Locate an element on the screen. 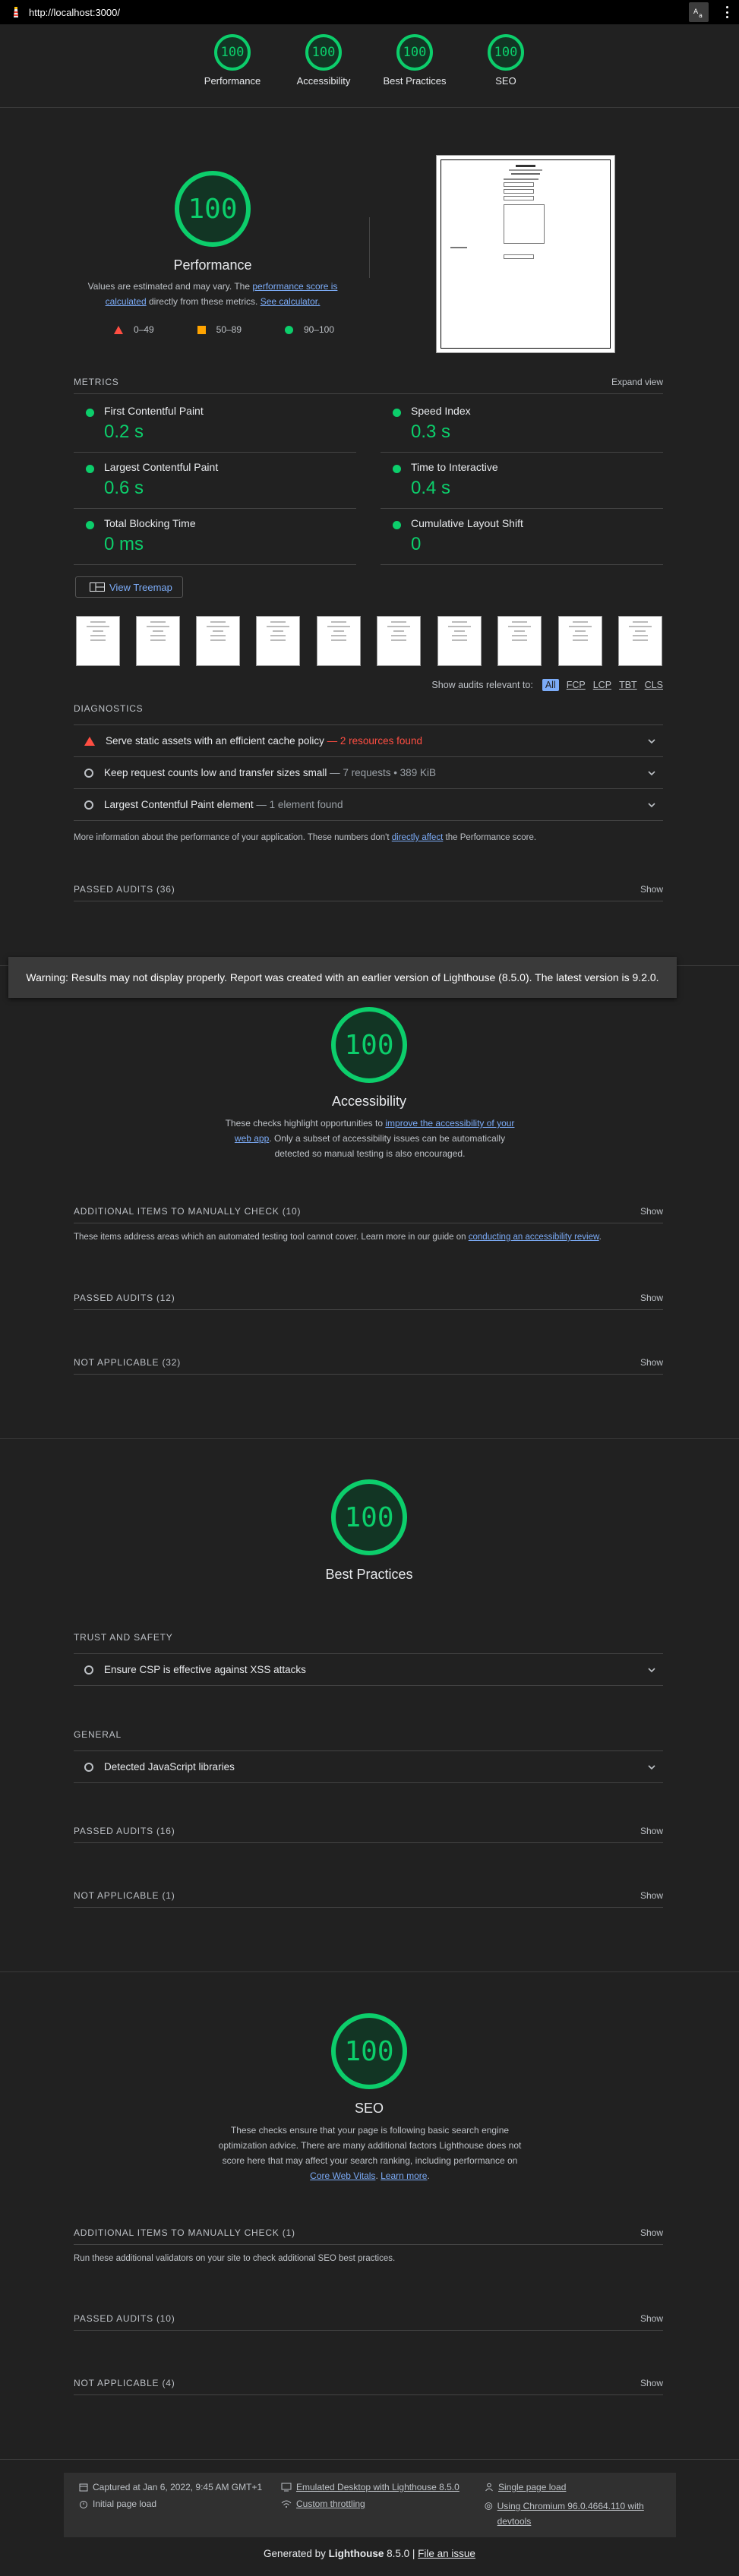 This screenshot has width=739, height=2576. passed-audits-heading: PASSED AUDITS (36) is located at coordinates (124, 889).